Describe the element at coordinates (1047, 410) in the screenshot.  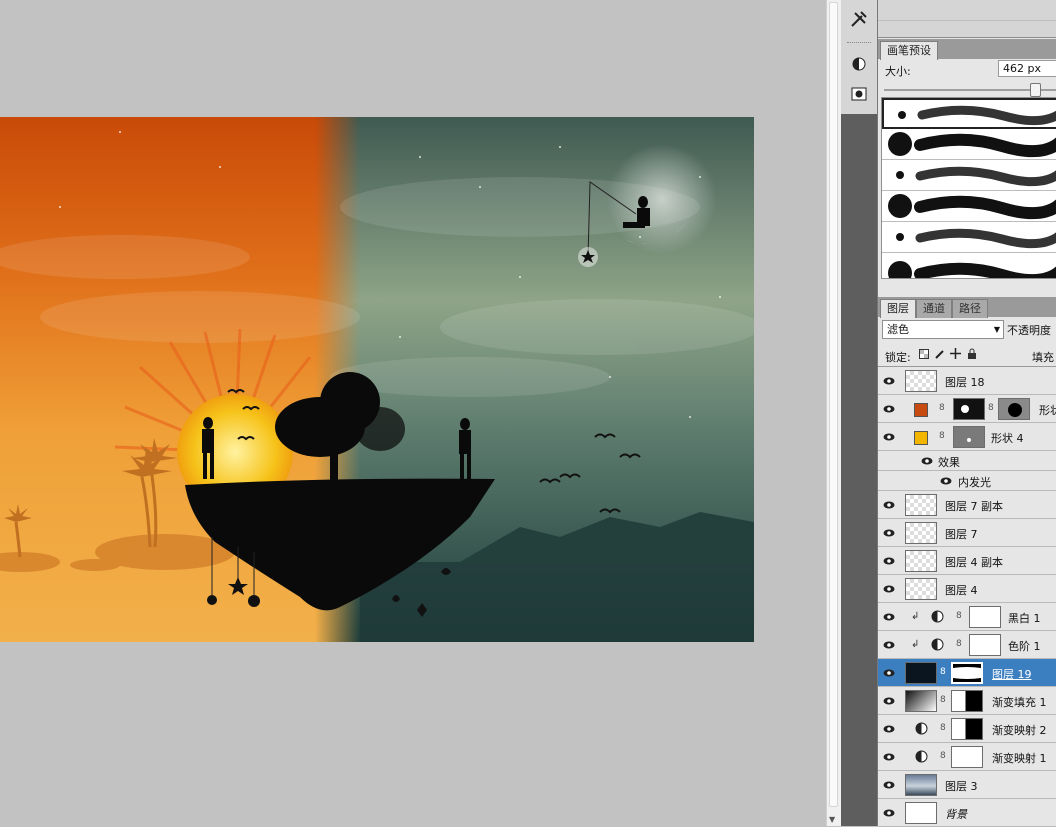
I see `layer-name: 形状` at that location.